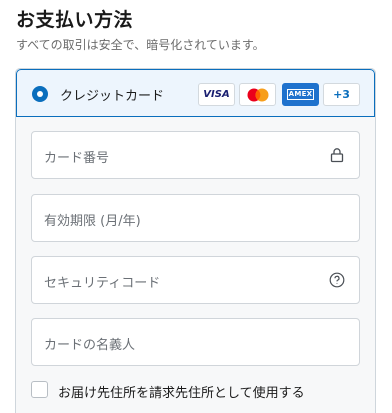  I want to click on amex-logo-text: AMEX, so click(300, 94).